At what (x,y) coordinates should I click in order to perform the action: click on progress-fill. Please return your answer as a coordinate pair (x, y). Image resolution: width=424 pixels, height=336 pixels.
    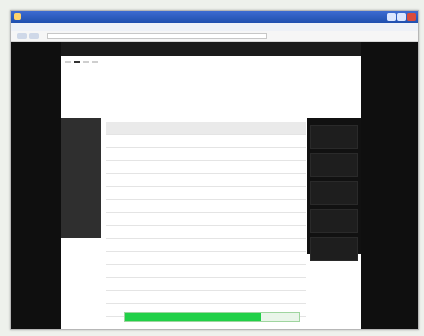
    Looking at the image, I should click on (193, 317).